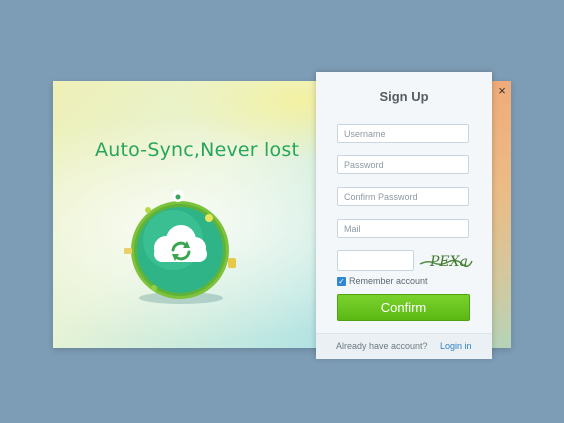 The width and height of the screenshot is (564, 423). What do you see at coordinates (404, 96) in the screenshot?
I see `signup-title: Sign Up` at bounding box center [404, 96].